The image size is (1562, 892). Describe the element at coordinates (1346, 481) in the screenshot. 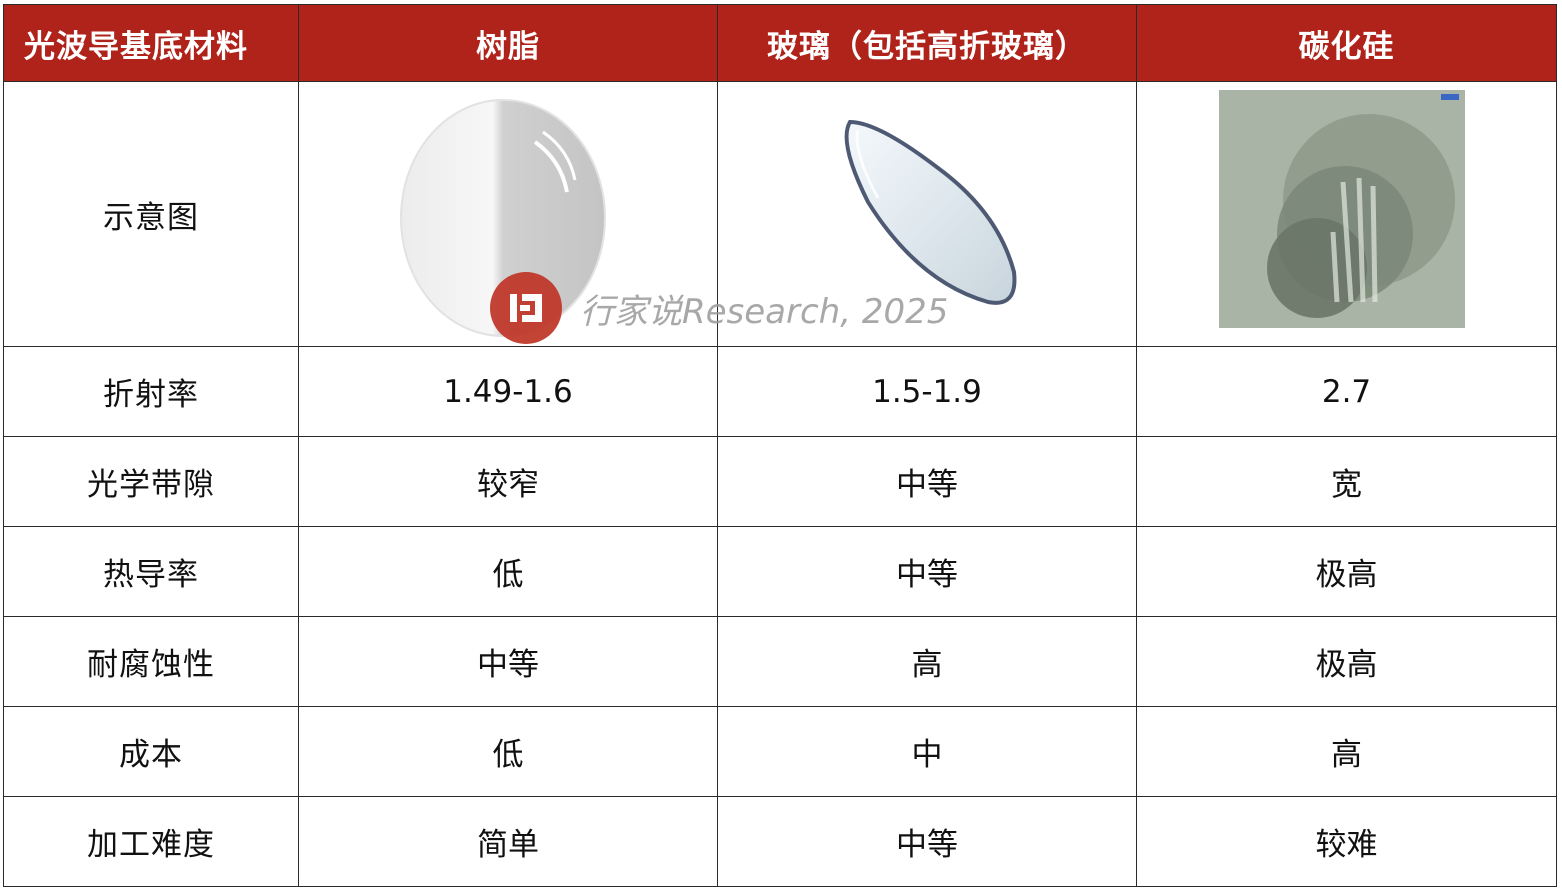

I see `cell-sic-optical-bandgap: 宽` at that location.